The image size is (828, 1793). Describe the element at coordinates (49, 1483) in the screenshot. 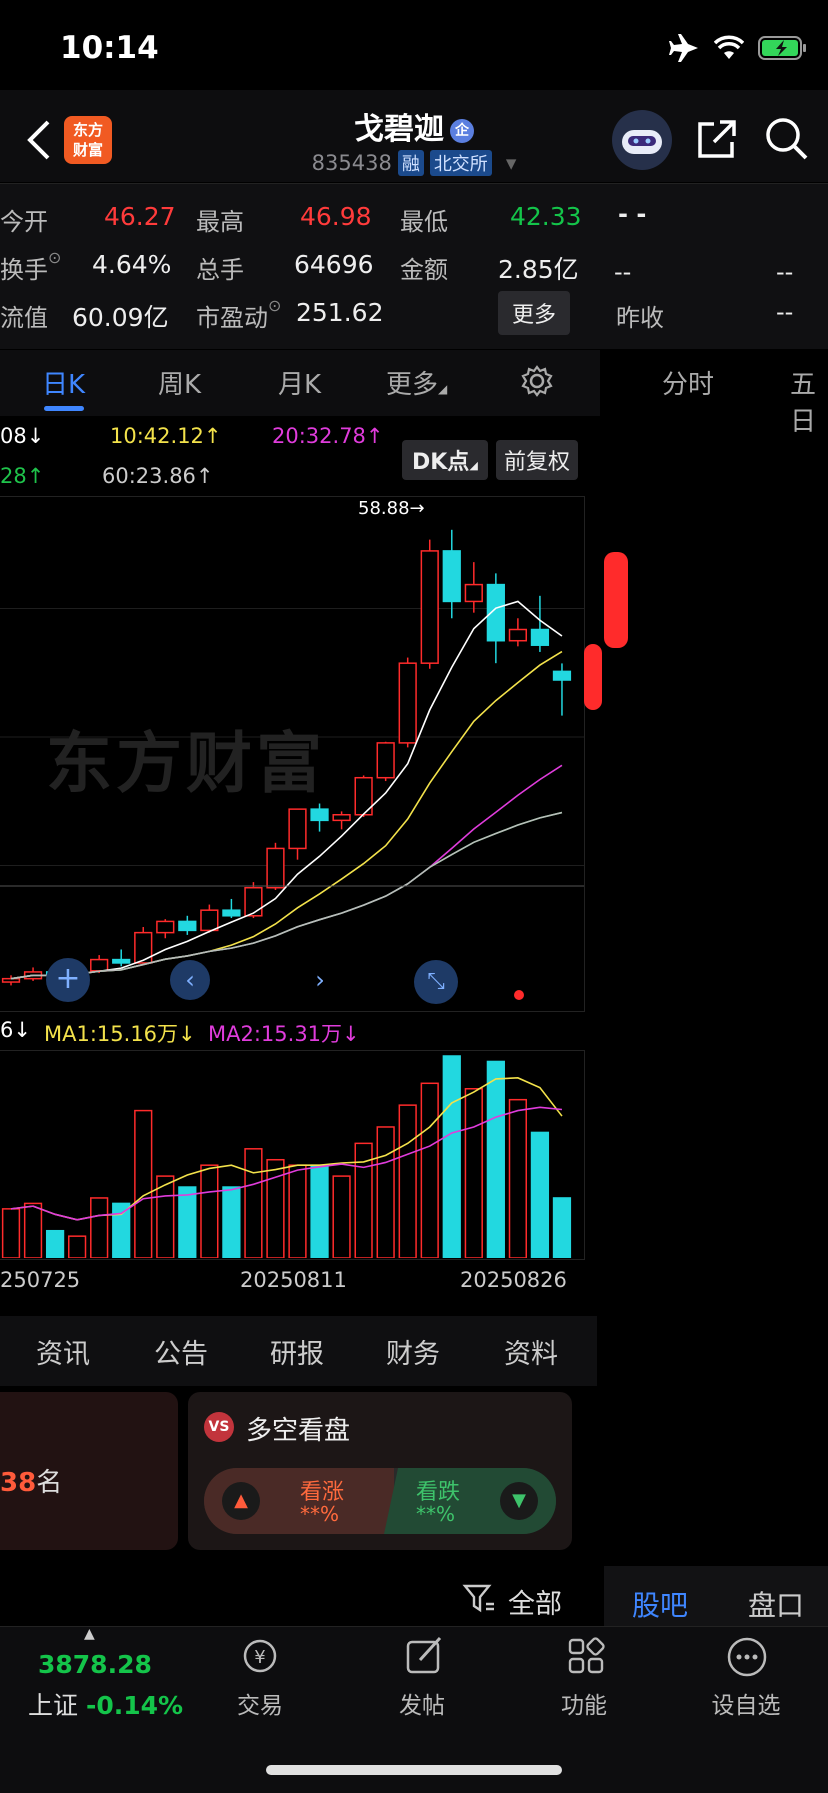

I see `rank-suffix: 名` at that location.